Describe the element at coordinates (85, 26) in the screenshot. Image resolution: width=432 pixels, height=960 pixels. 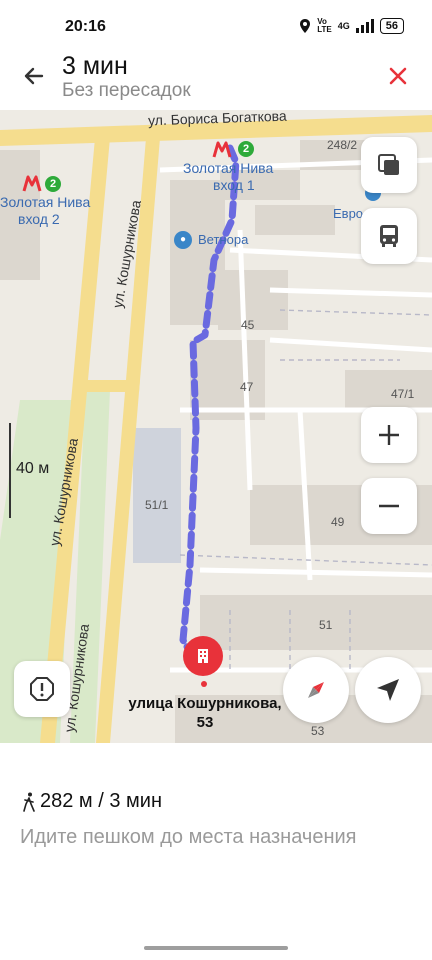
I see `status-time: 20:16` at that location.